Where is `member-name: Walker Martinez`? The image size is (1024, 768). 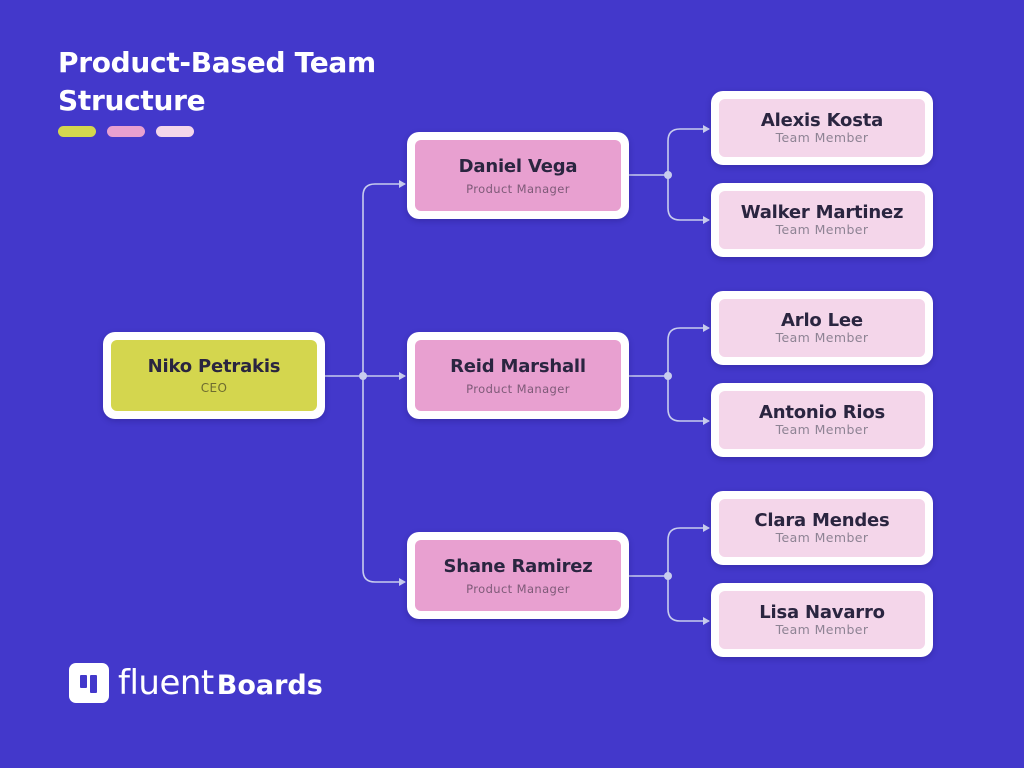 member-name: Walker Martinez is located at coordinates (822, 212).